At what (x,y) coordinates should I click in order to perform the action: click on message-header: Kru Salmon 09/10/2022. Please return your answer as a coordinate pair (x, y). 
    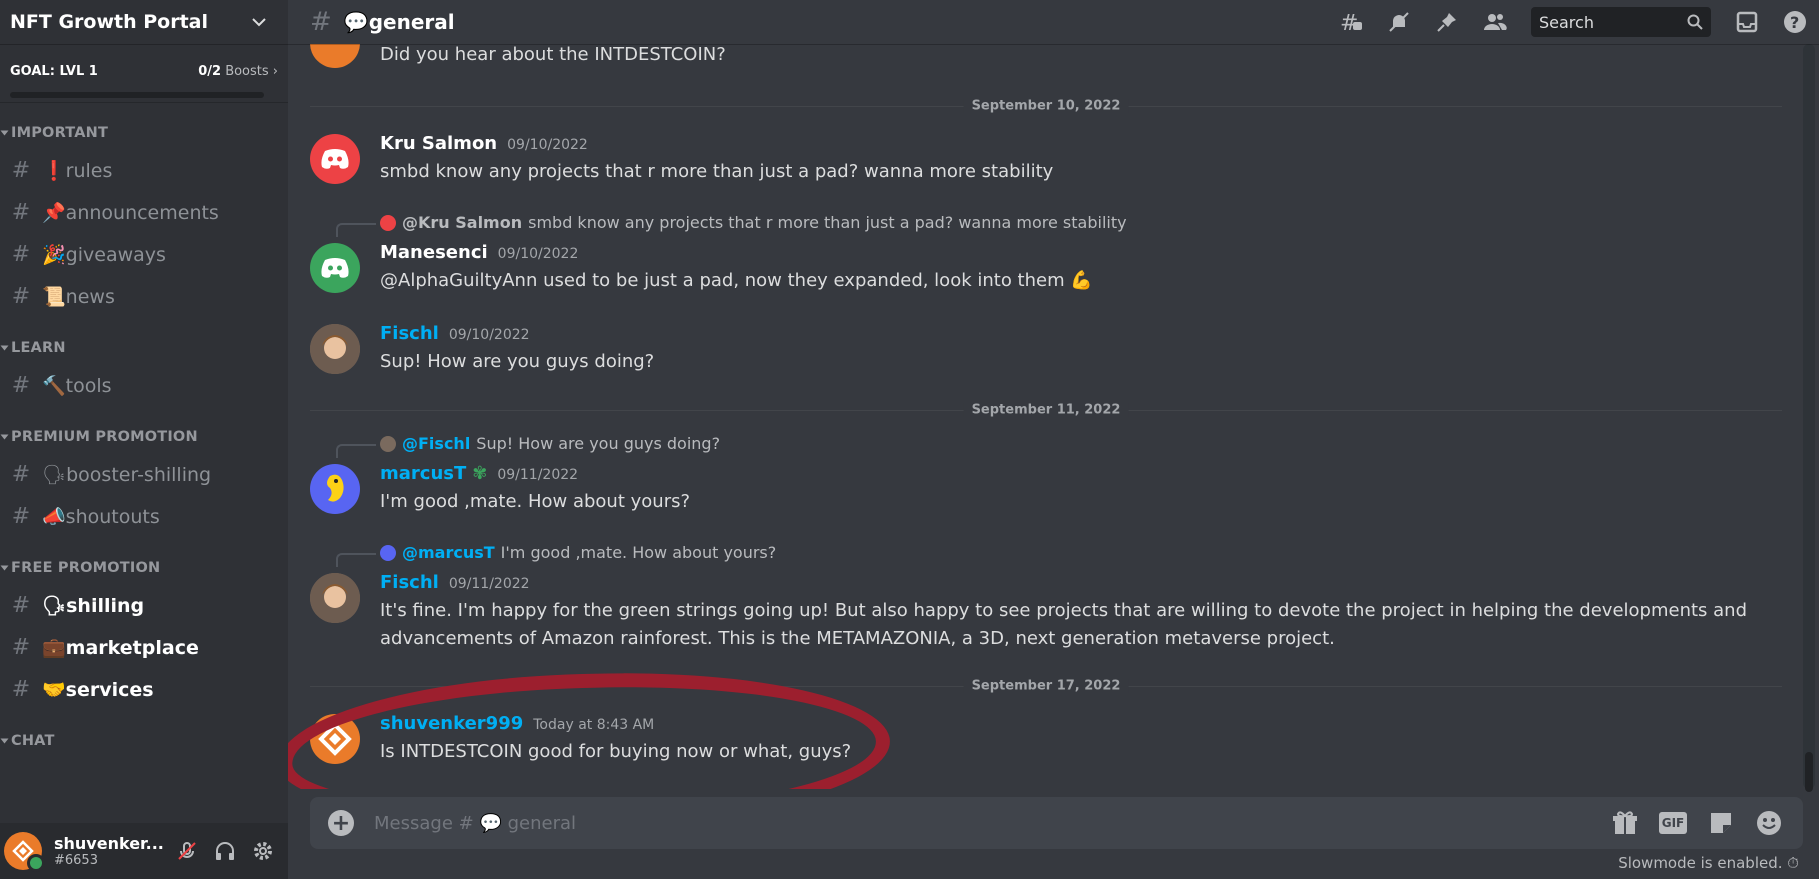
    Looking at the image, I should click on (484, 143).